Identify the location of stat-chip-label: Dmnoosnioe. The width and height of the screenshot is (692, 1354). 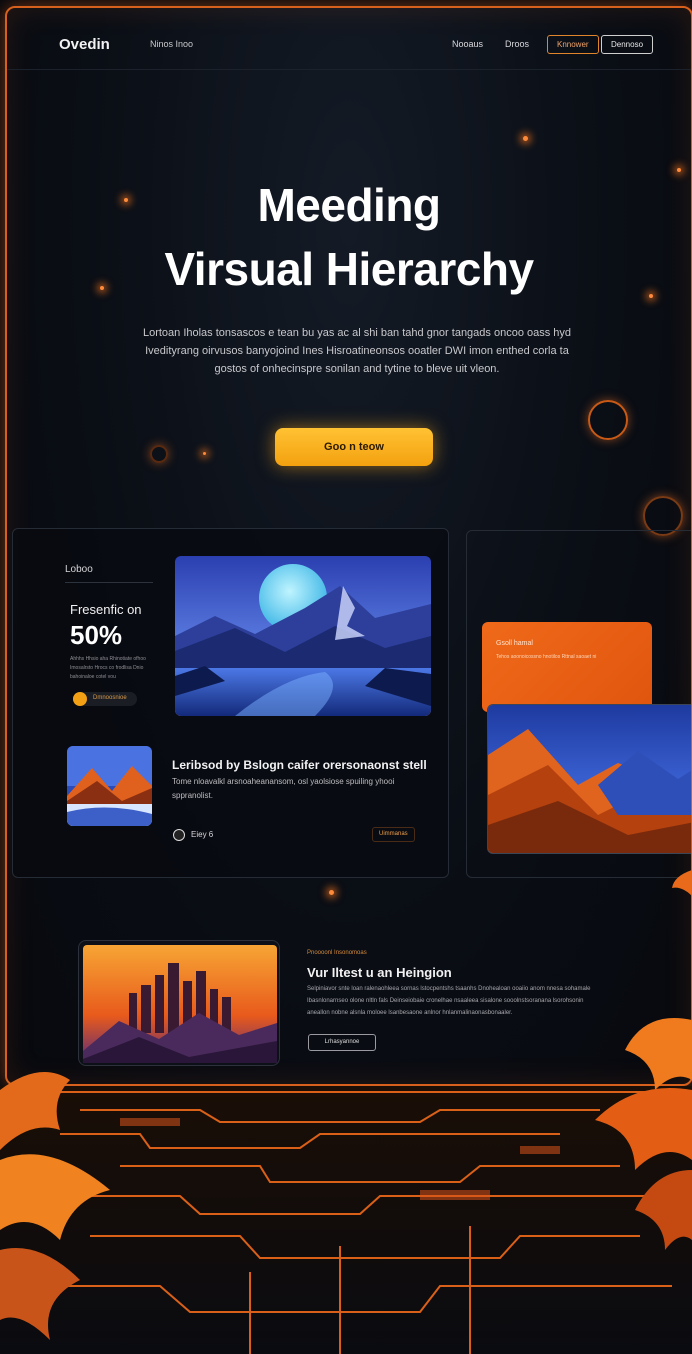
(110, 698).